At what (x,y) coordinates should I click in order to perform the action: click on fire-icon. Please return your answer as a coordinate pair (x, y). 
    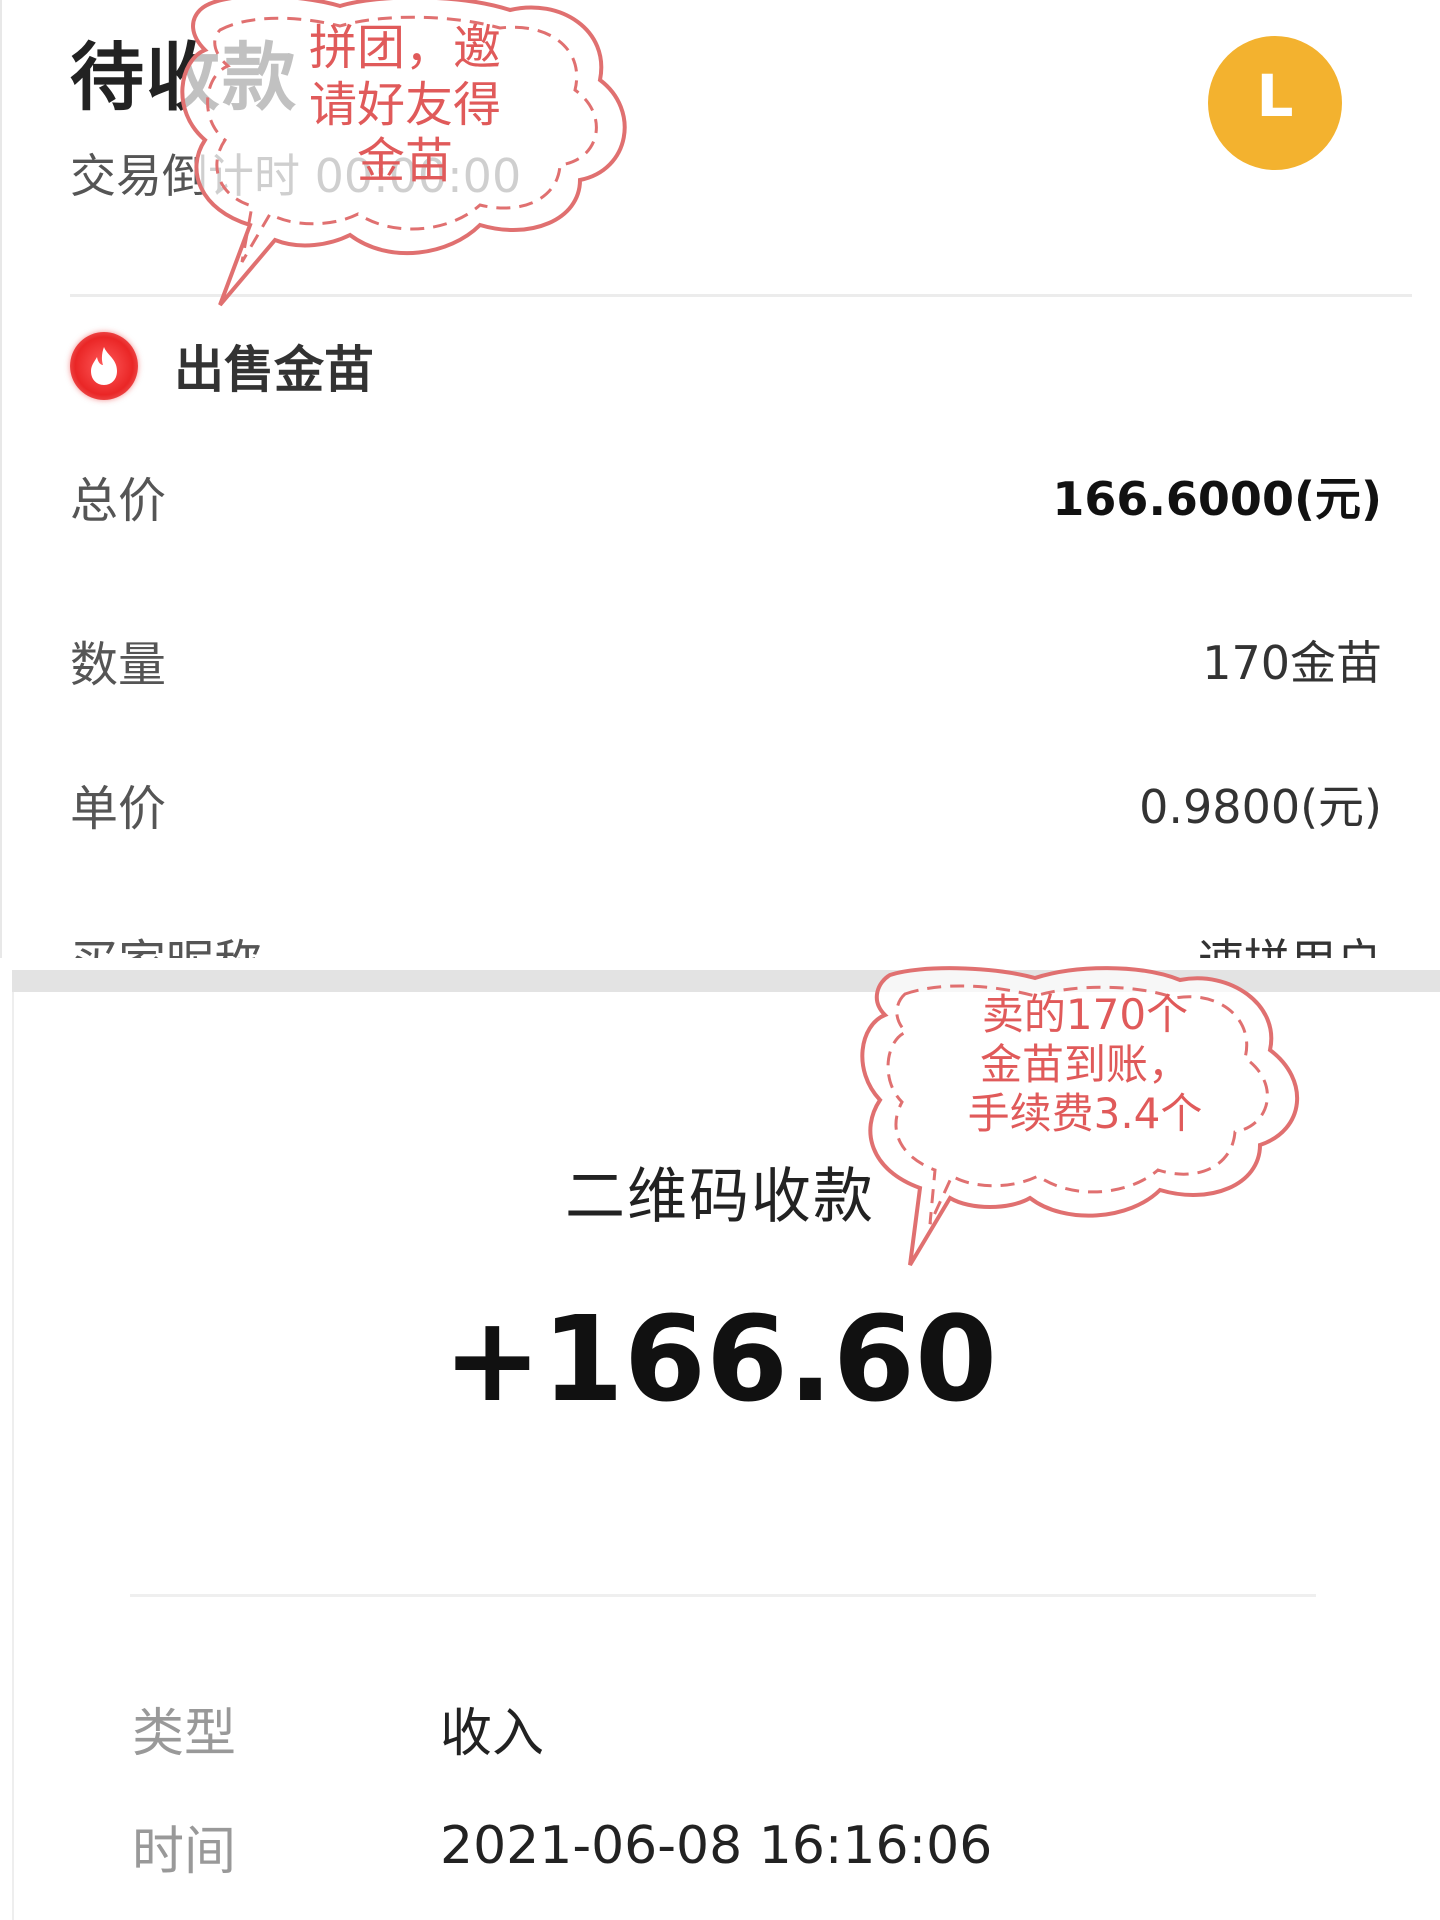
    Looking at the image, I should click on (104, 366).